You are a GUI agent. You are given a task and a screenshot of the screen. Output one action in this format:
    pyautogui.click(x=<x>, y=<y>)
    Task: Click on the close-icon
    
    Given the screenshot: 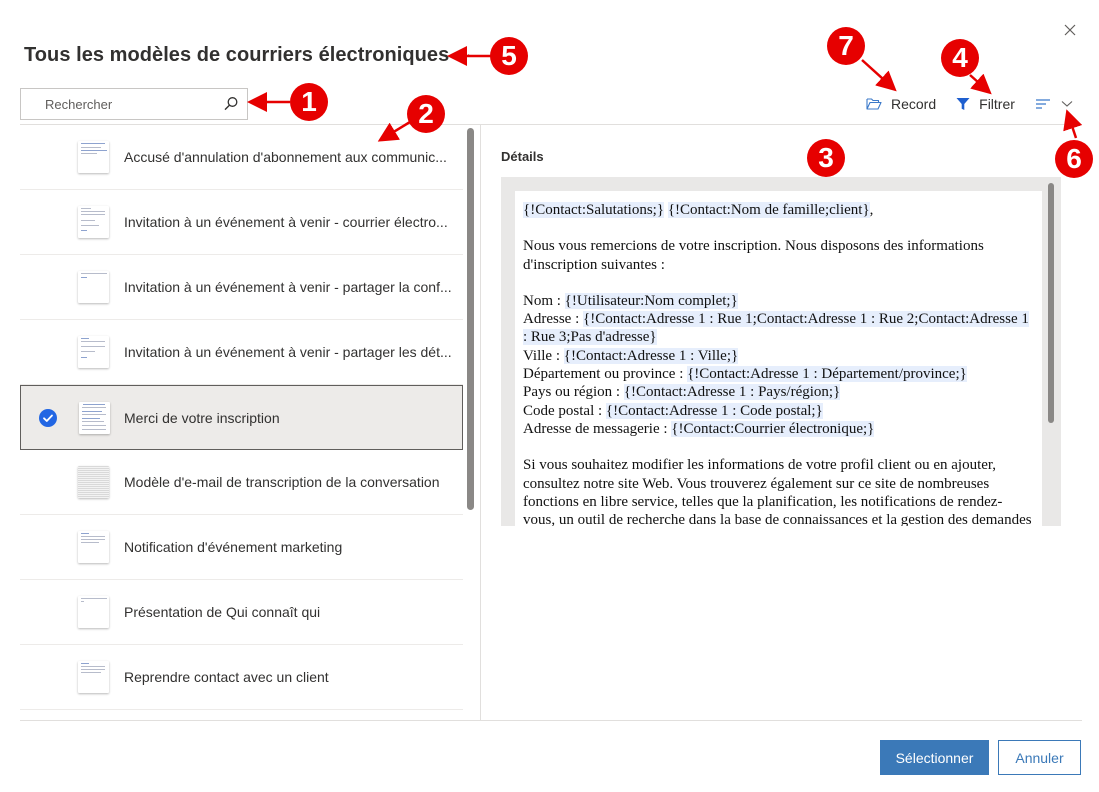 What is the action you would take?
    pyautogui.click(x=1070, y=30)
    